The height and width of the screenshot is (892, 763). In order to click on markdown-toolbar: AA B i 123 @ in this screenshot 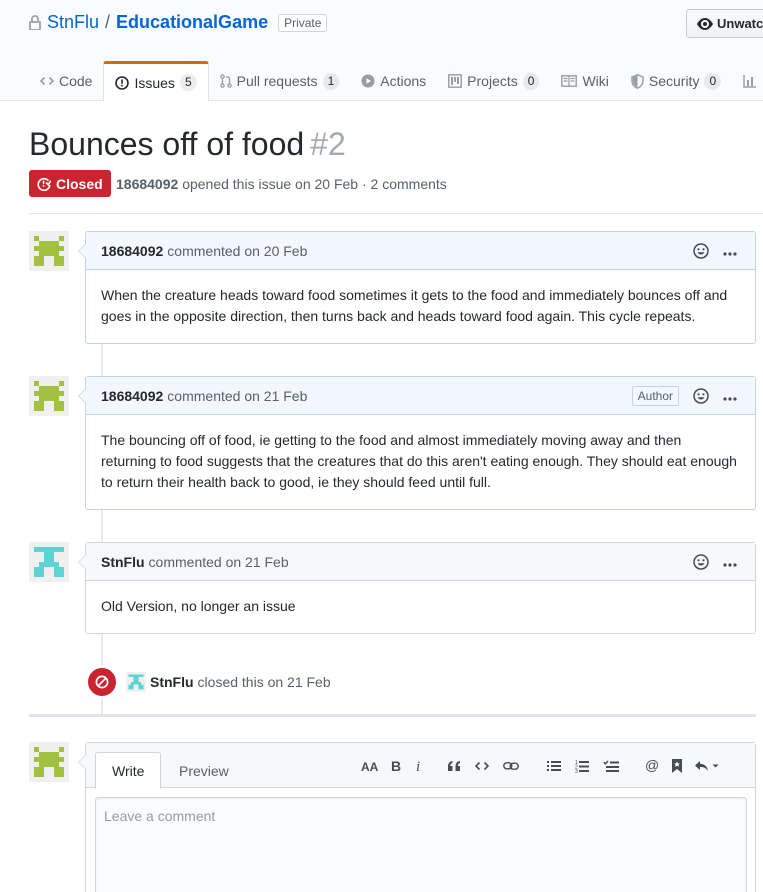, I will do `click(540, 765)`.